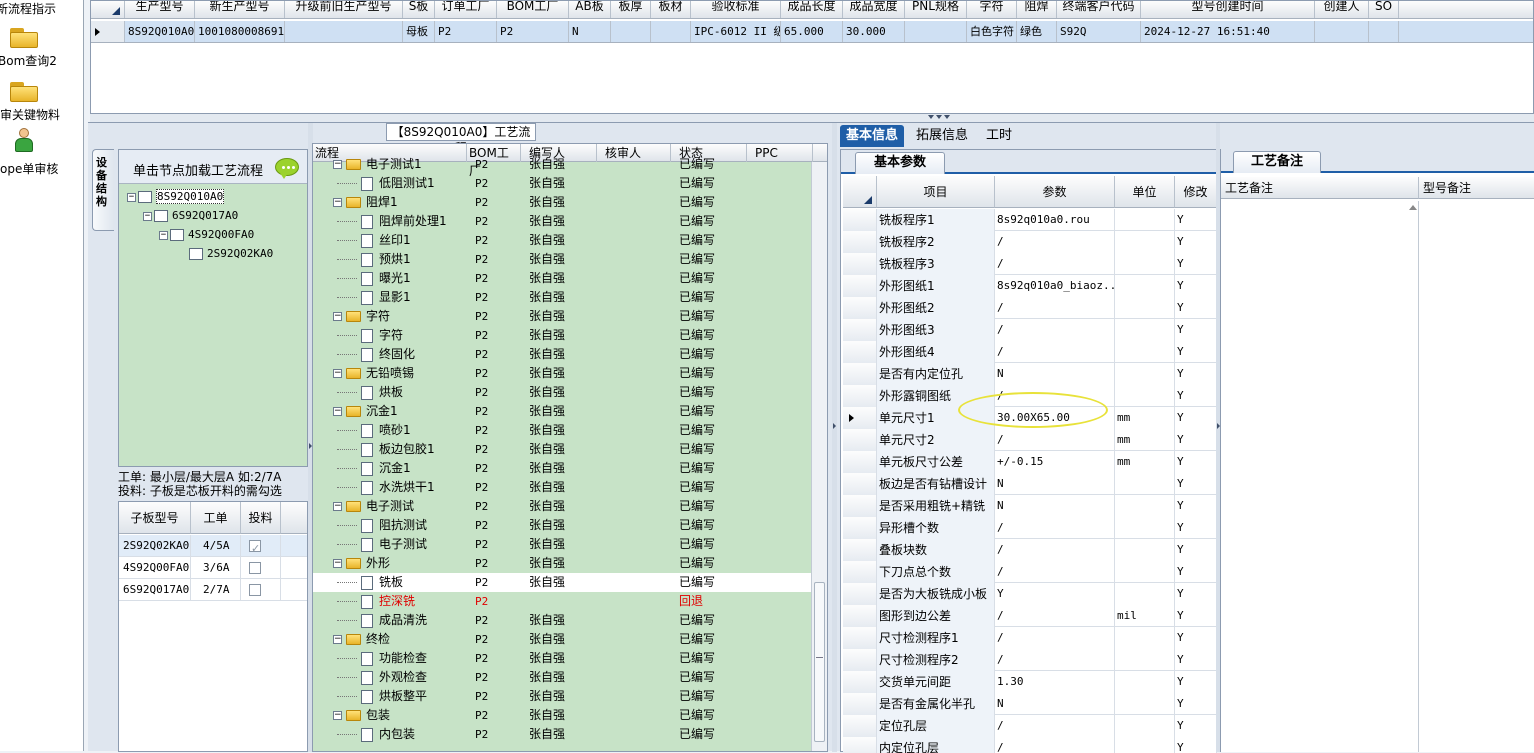 This screenshot has width=1534, height=753. I want to click on column-header: S板, so click(419, 9).